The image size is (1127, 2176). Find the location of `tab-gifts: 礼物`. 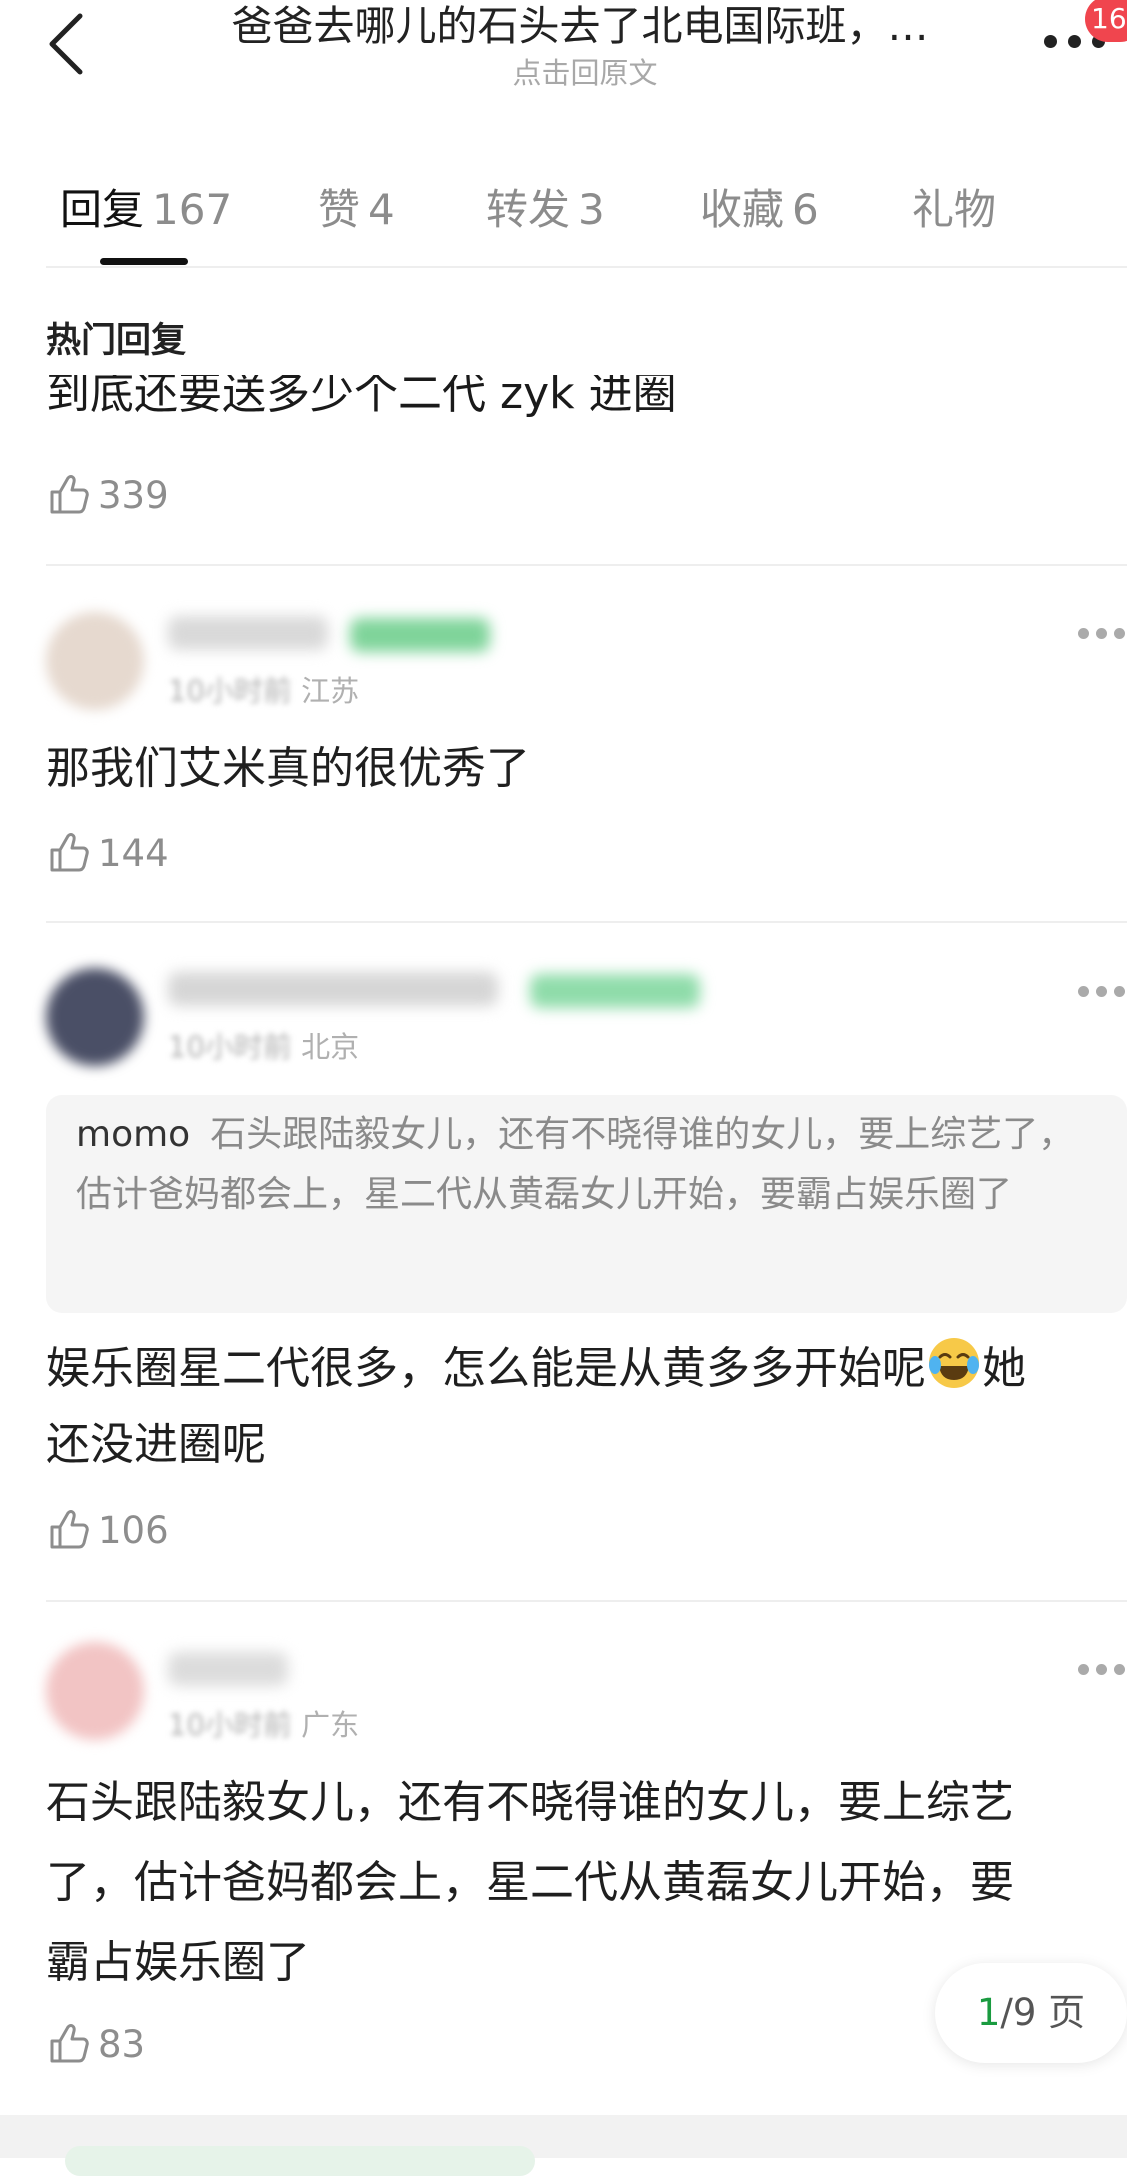

tab-gifts: 礼物 is located at coordinates (954, 206).